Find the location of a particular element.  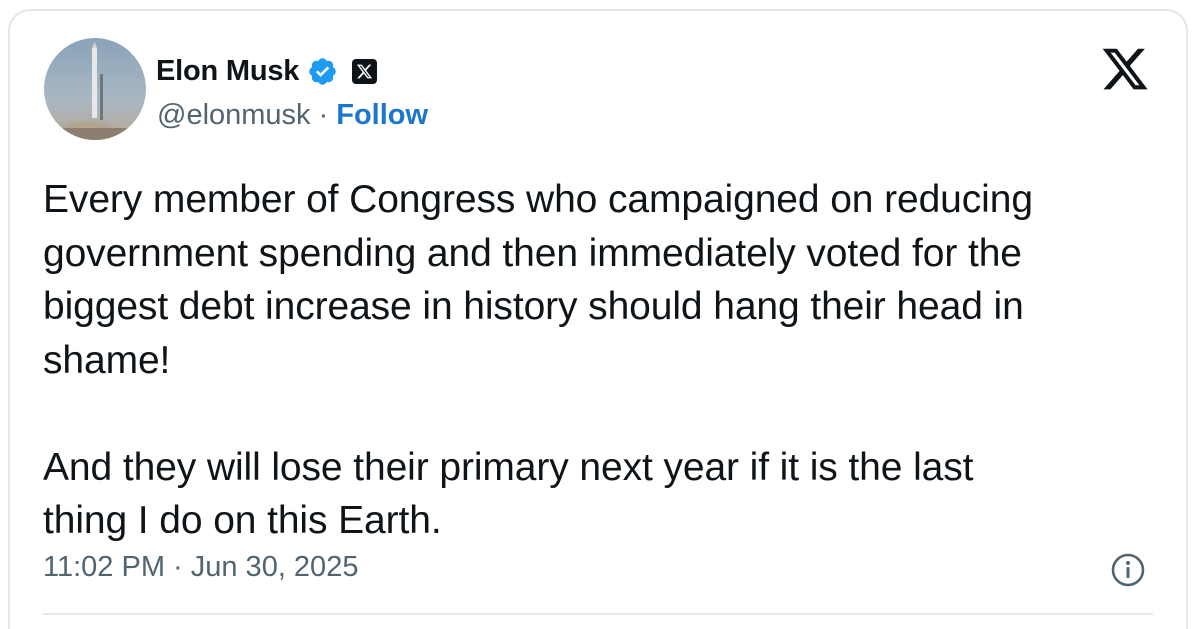

tweet-timestamp: 11:02 PM · Jun 30, 2025 is located at coordinates (200, 567).